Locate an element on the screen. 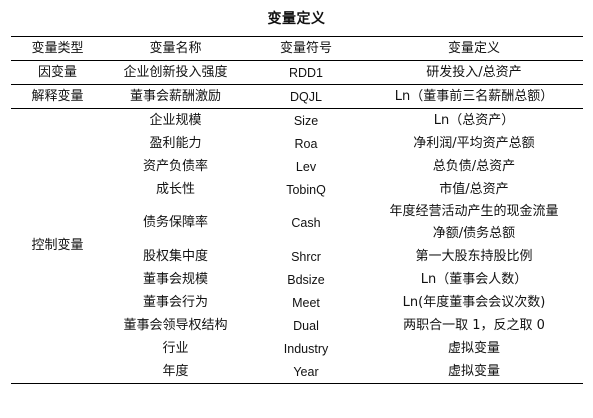 The image size is (593, 418). variable-symbol-cell: Year is located at coordinates (306, 372).